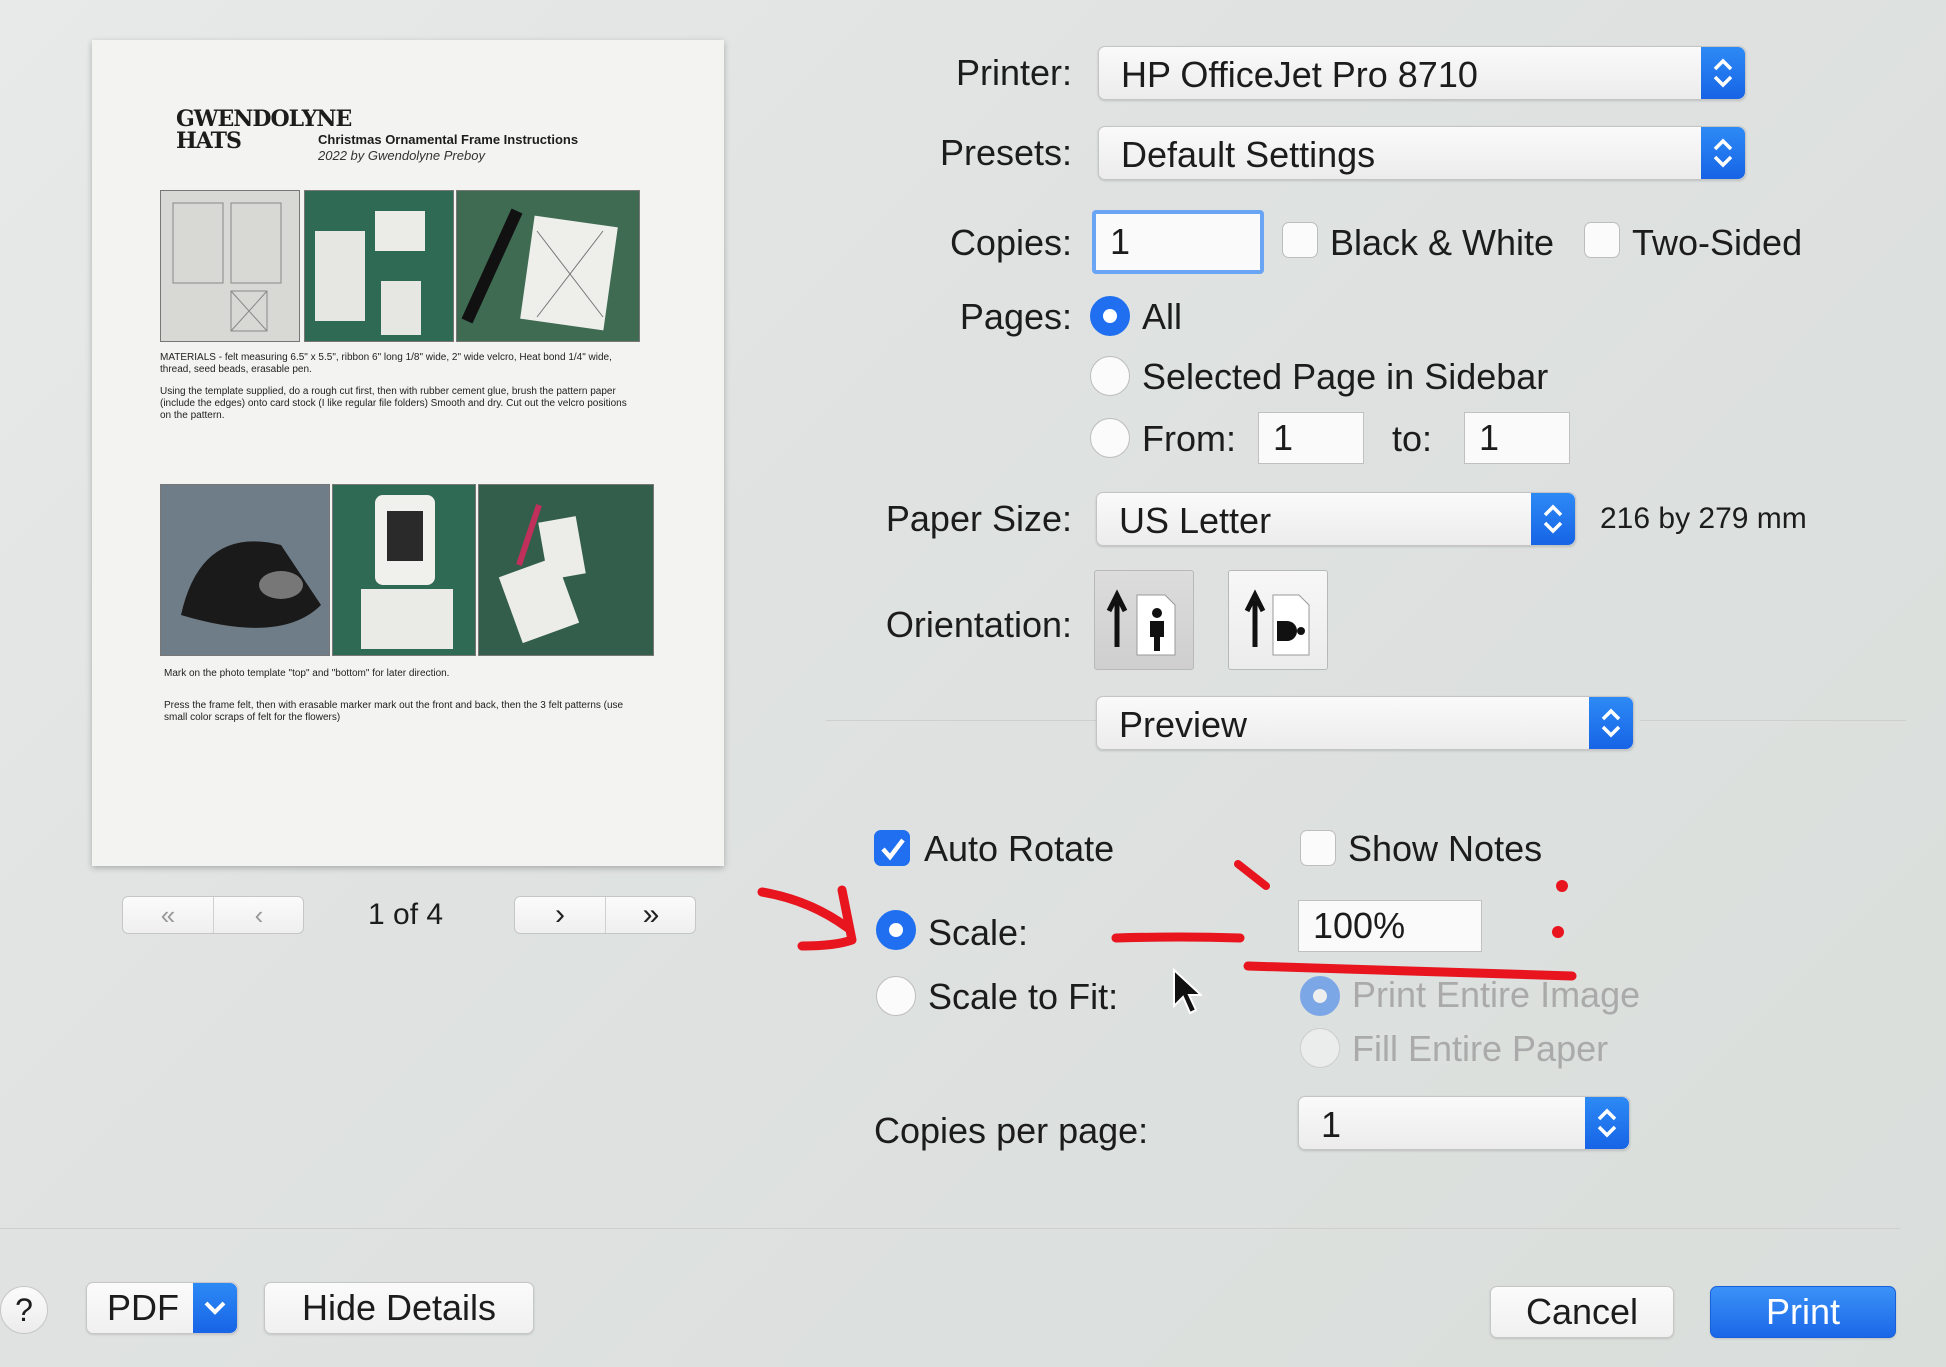 The height and width of the screenshot is (1367, 1946). I want to click on copies-label: Copies:, so click(1010, 242).